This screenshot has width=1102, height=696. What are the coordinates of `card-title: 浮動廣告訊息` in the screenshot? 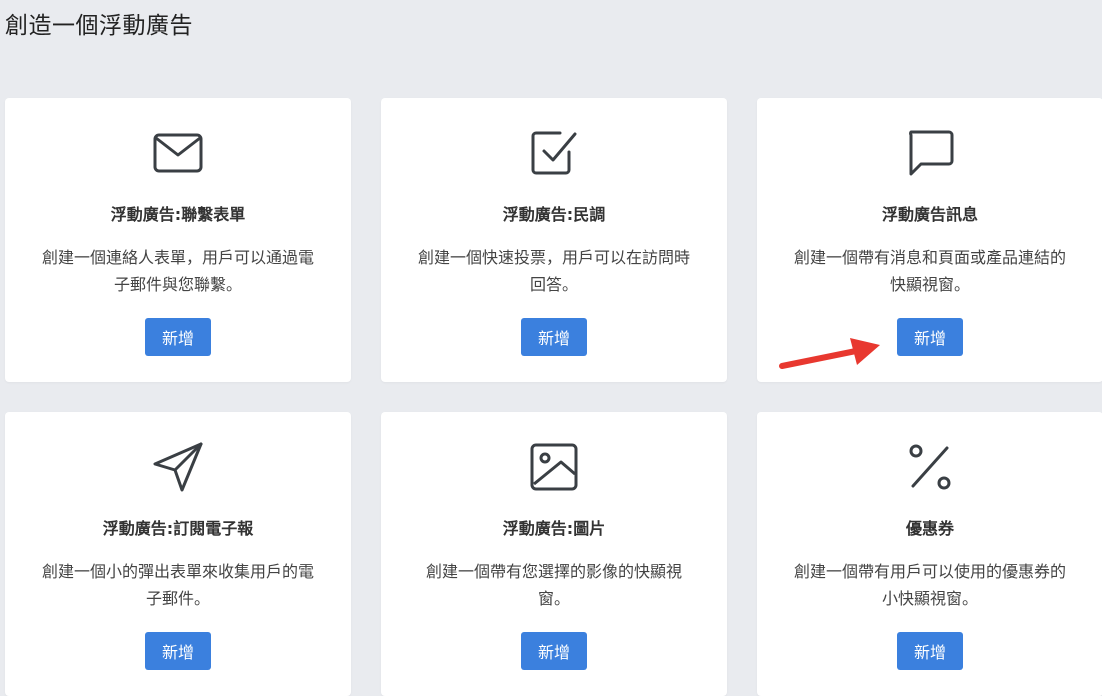 It's located at (929, 214).